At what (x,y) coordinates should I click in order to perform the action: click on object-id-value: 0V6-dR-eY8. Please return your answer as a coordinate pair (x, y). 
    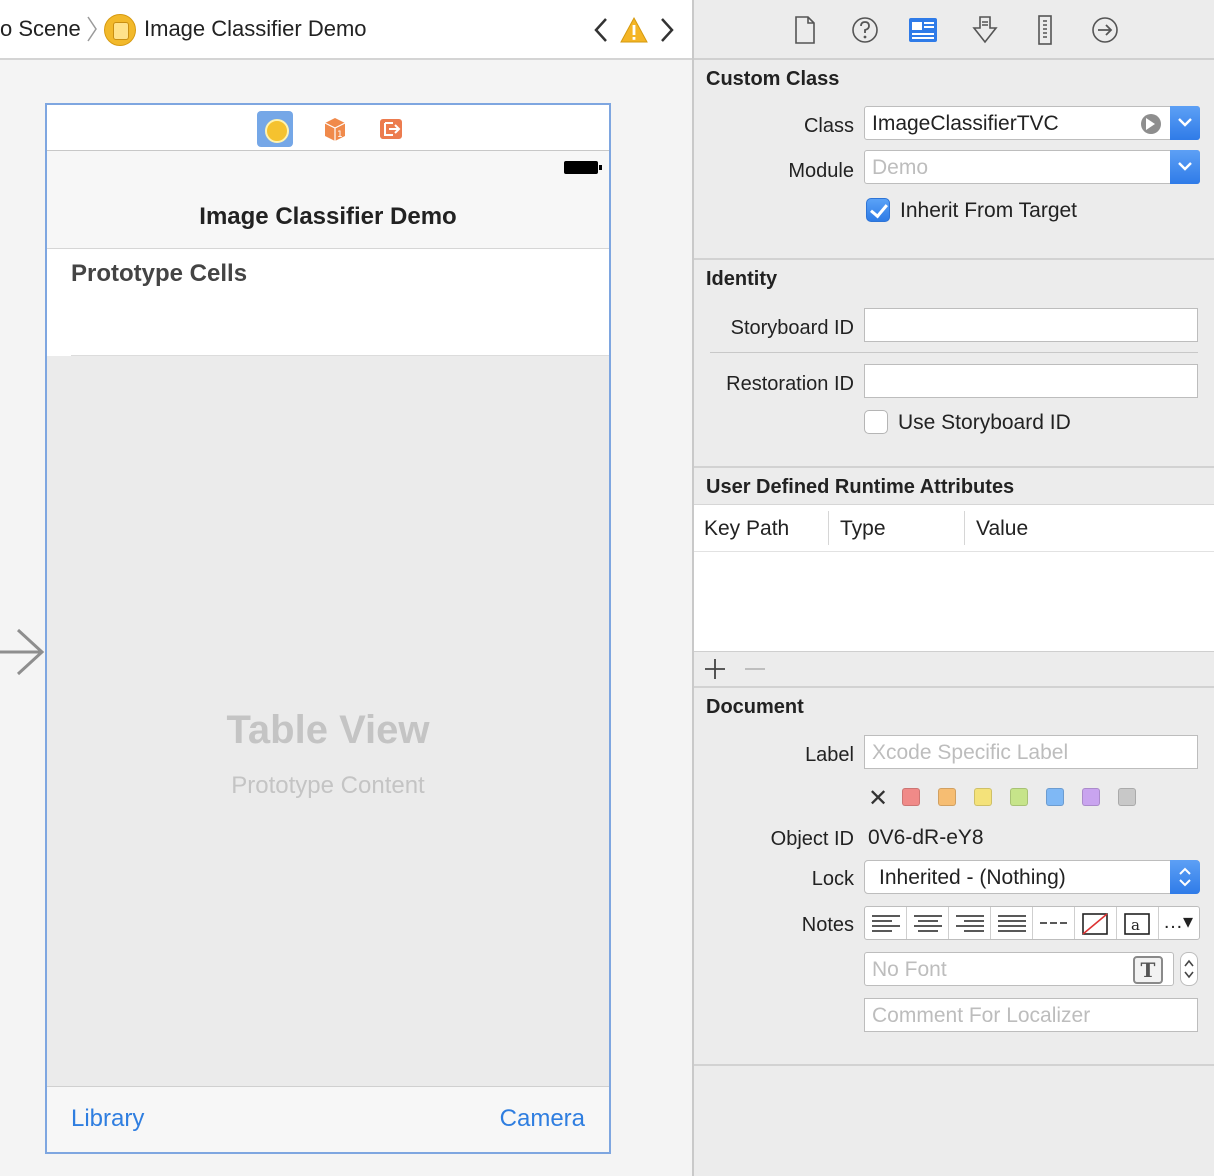
    Looking at the image, I should click on (926, 837).